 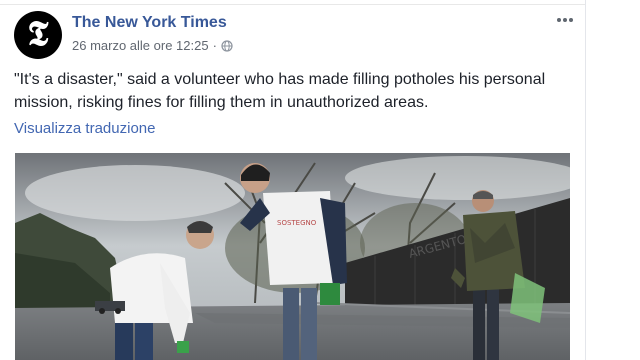 I want to click on more-options-icon, so click(x=565, y=20).